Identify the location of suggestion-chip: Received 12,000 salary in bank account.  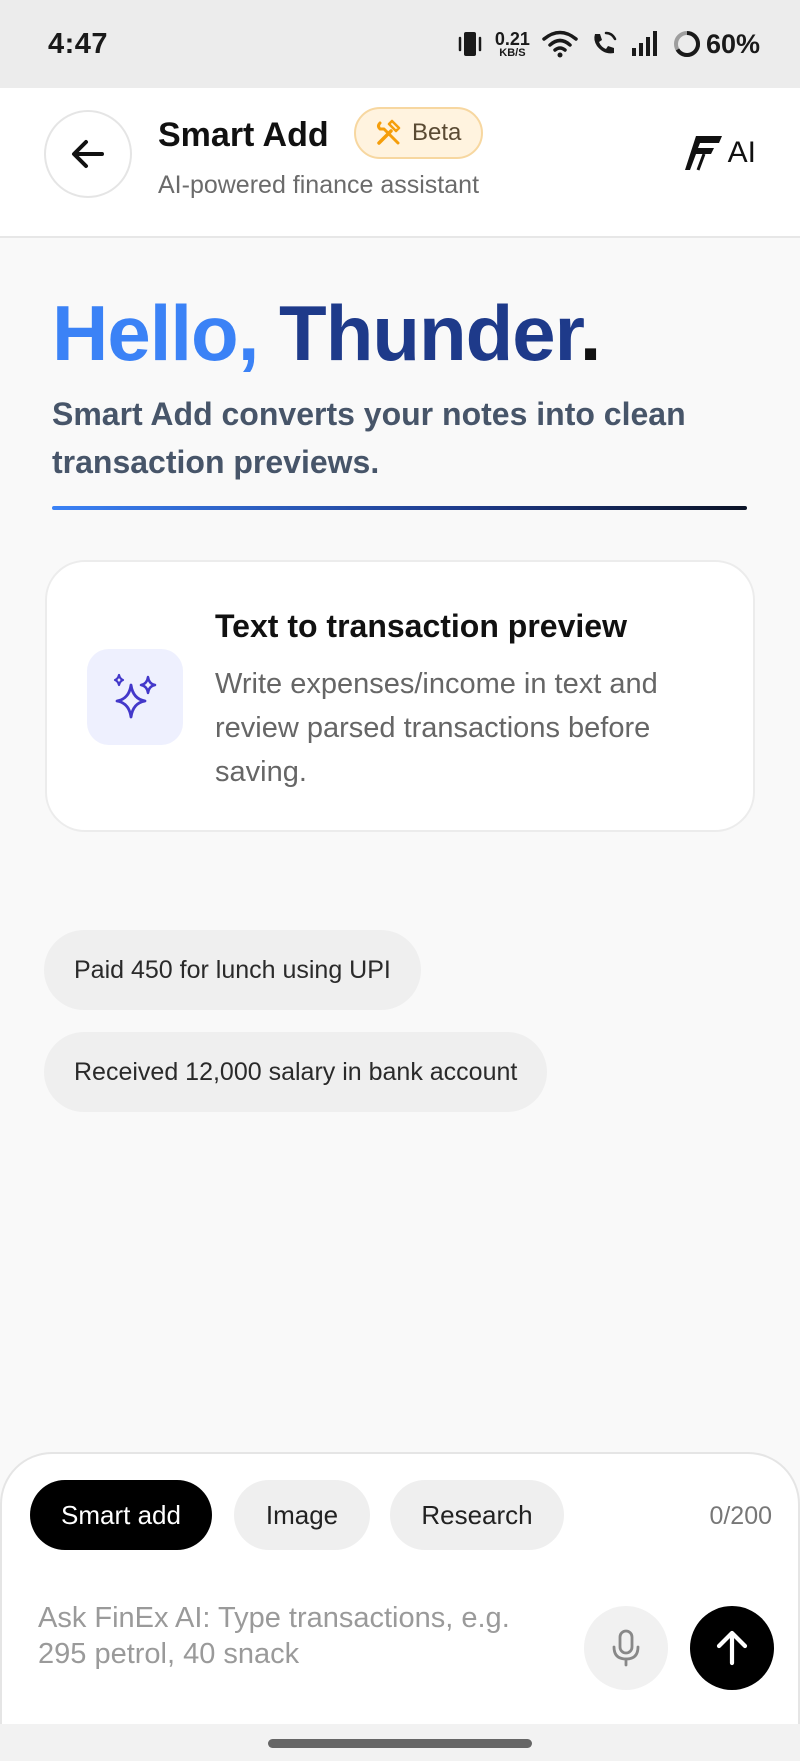
(296, 1072).